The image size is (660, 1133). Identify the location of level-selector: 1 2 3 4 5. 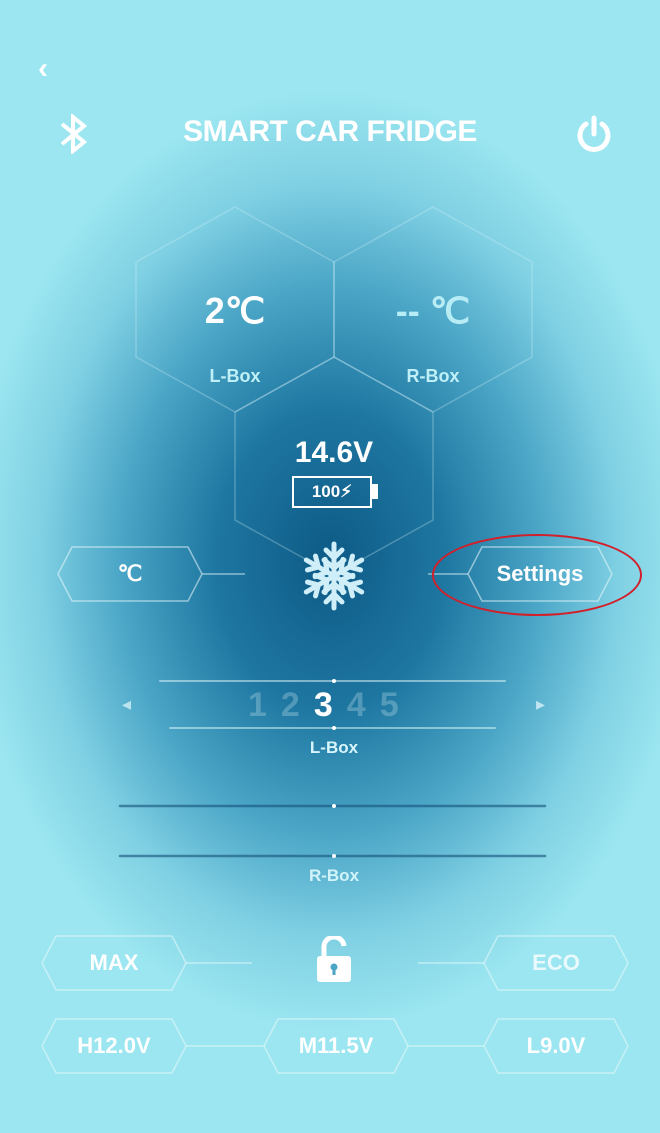
(323, 705).